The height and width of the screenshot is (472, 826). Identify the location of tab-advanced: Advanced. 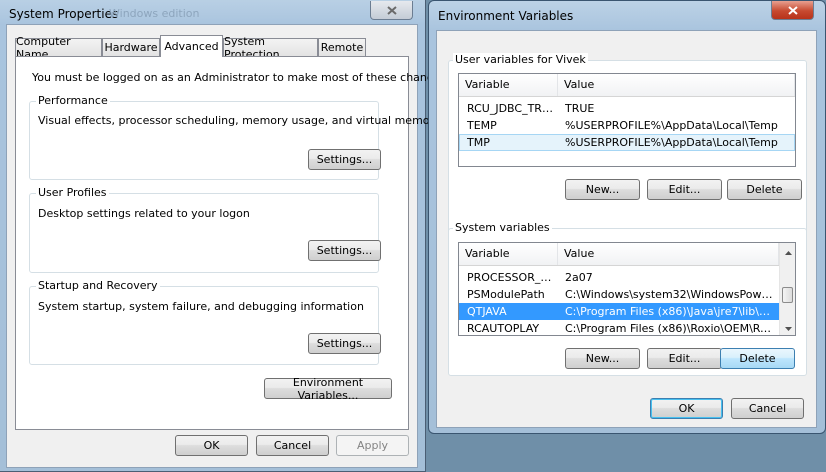
(191, 46).